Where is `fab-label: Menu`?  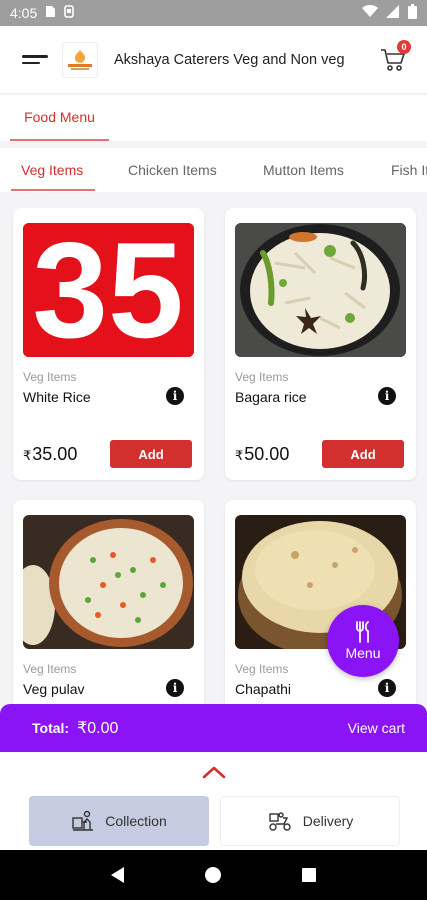 fab-label: Menu is located at coordinates (363, 653).